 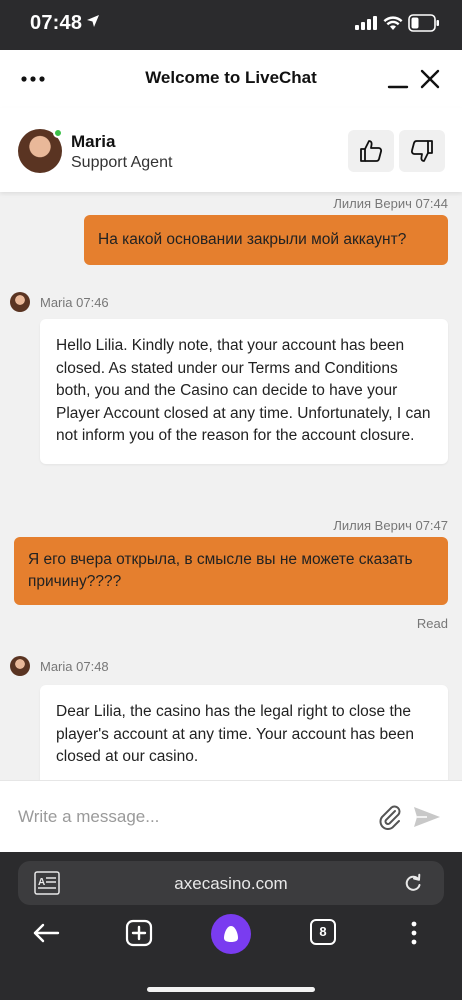 I want to click on close-icon, so click(x=430, y=79).